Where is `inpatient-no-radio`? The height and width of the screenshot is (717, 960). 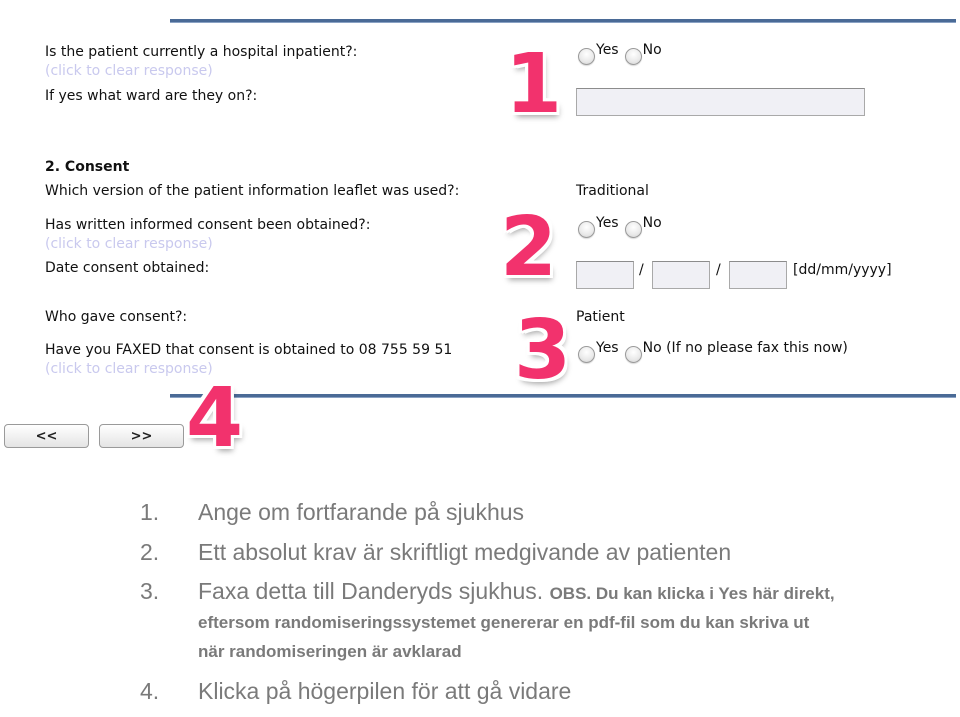 inpatient-no-radio is located at coordinates (633, 56).